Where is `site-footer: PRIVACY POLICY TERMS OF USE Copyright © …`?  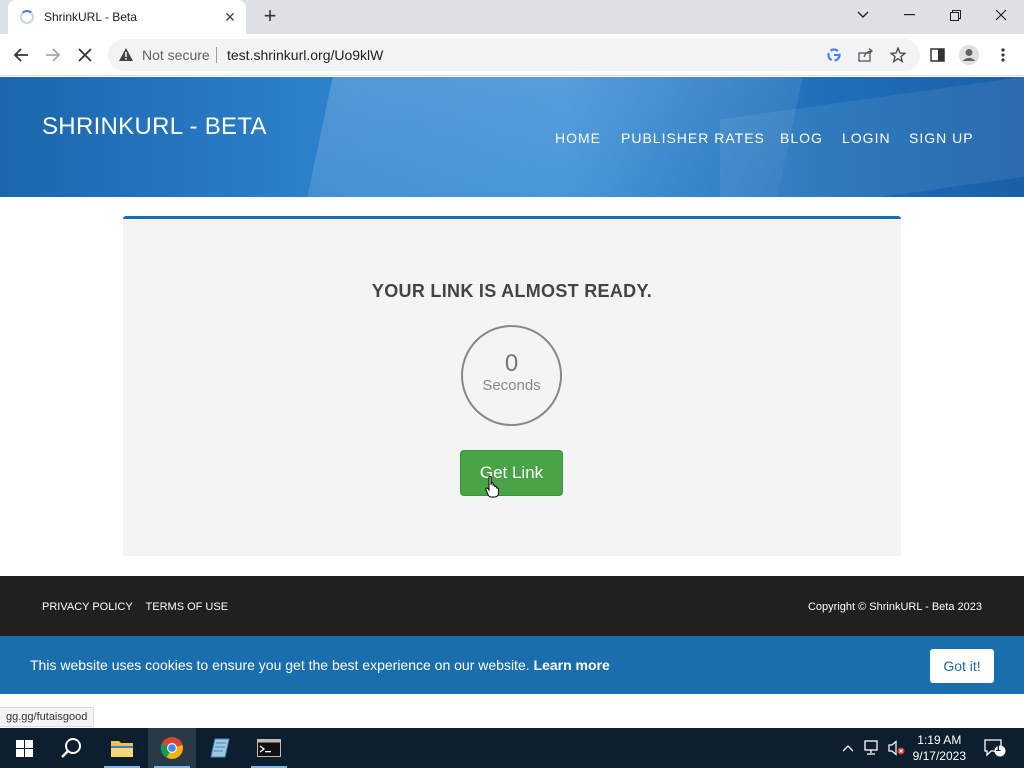 site-footer: PRIVACY POLICY TERMS OF USE Copyright © … is located at coordinates (512, 606).